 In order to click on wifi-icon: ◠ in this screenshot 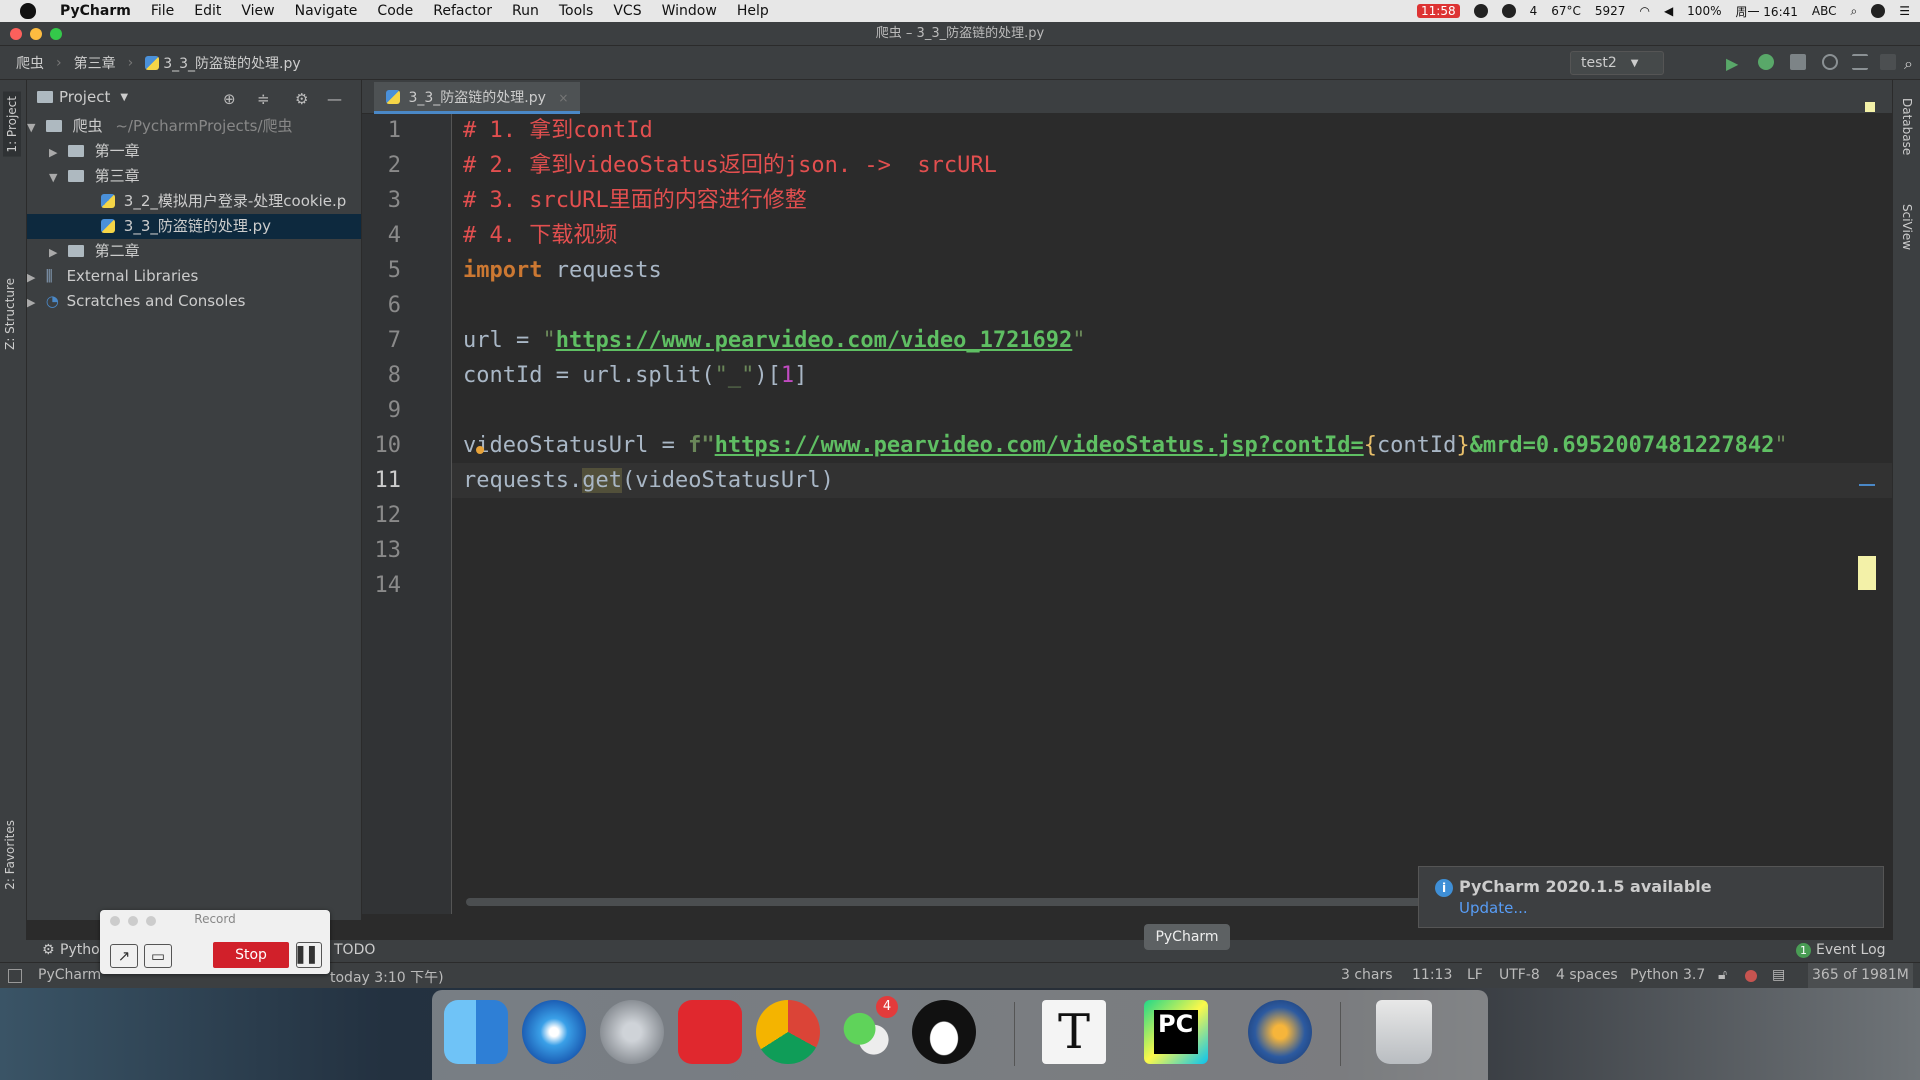, I will do `click(1644, 11)`.